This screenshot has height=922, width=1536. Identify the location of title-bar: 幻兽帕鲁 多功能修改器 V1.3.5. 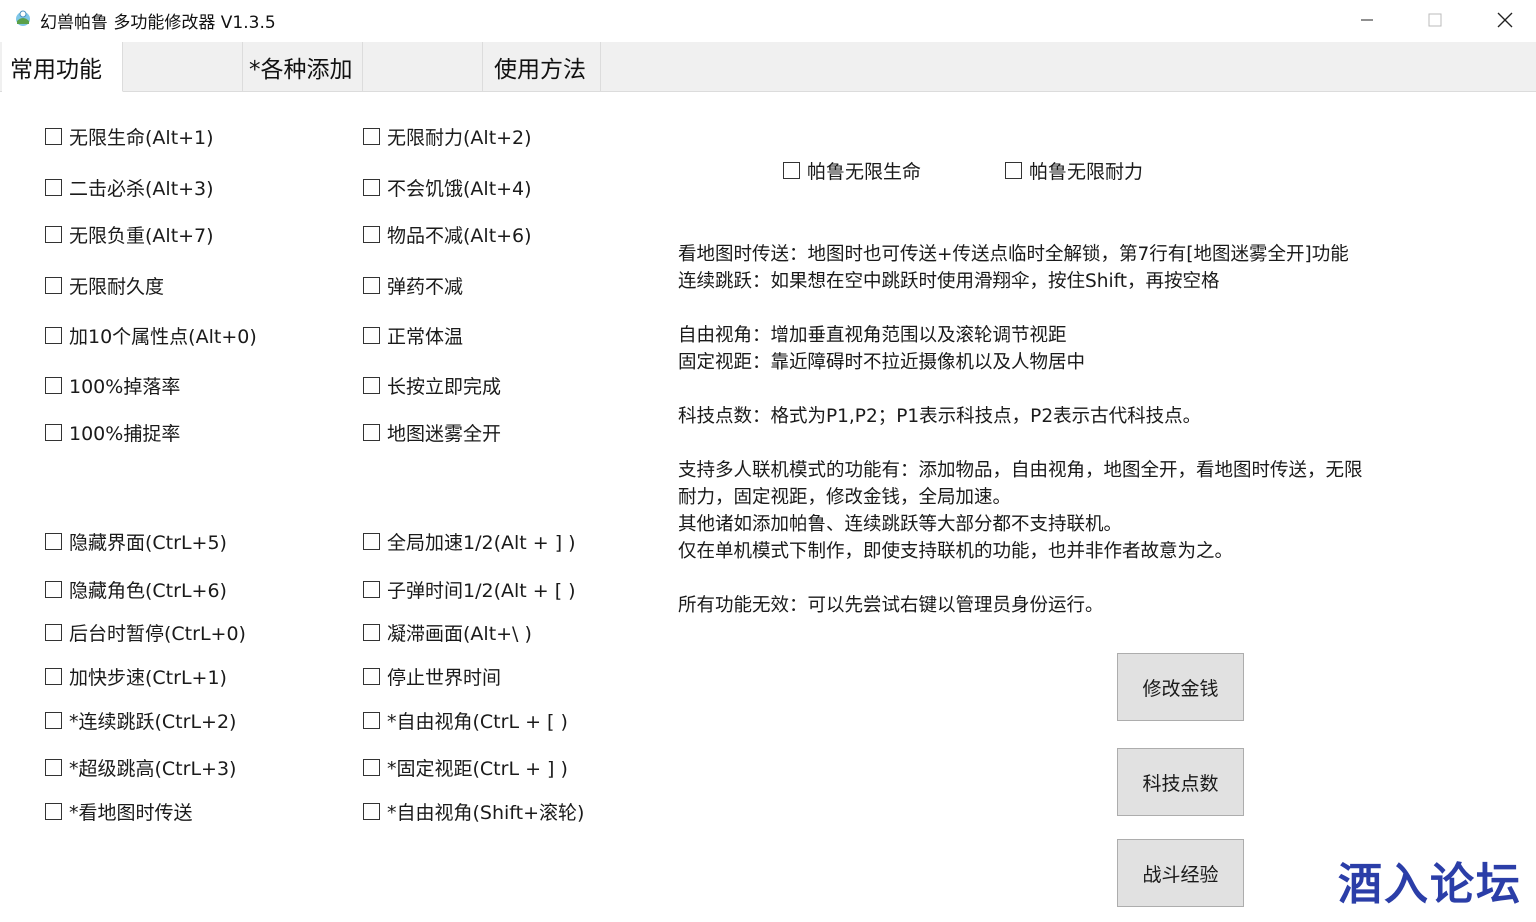
(768, 20).